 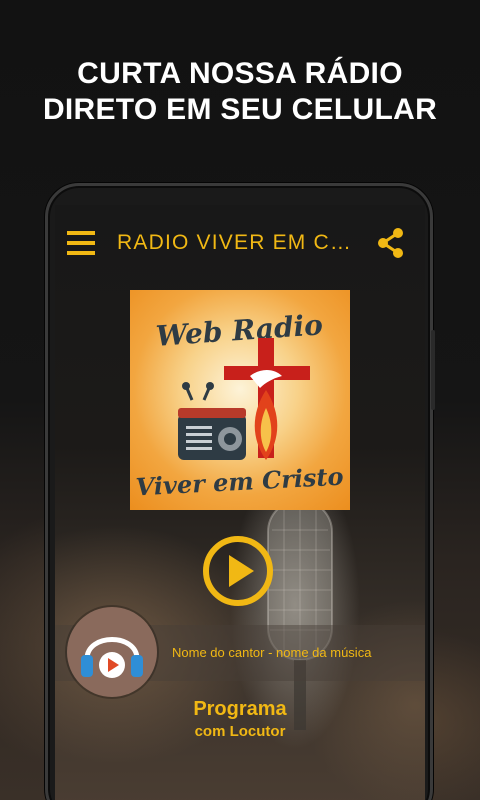 I want to click on promo-line-2: DIRETO EM SEU CELULAR, so click(x=240, y=109).